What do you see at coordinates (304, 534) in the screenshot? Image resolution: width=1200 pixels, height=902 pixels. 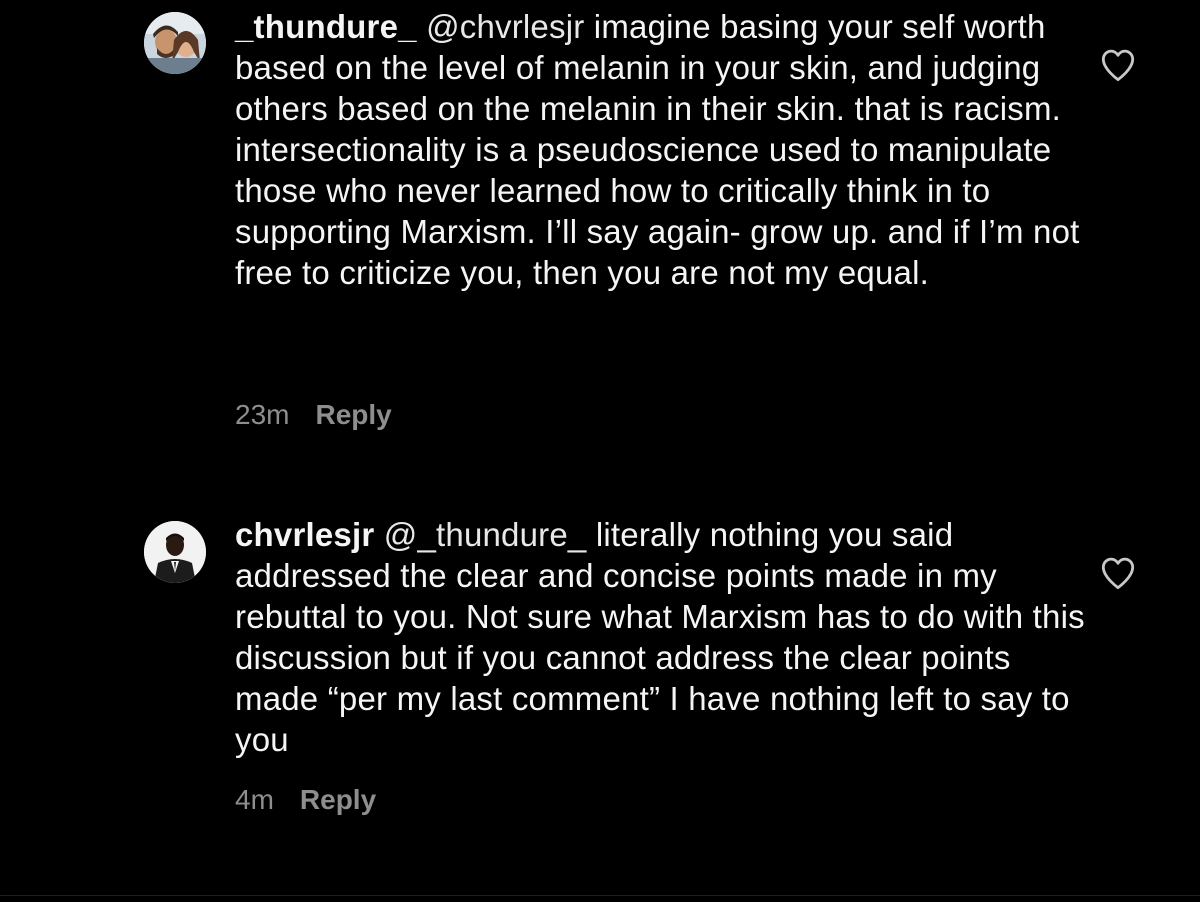 I see `comment-username: chvrlesjr` at bounding box center [304, 534].